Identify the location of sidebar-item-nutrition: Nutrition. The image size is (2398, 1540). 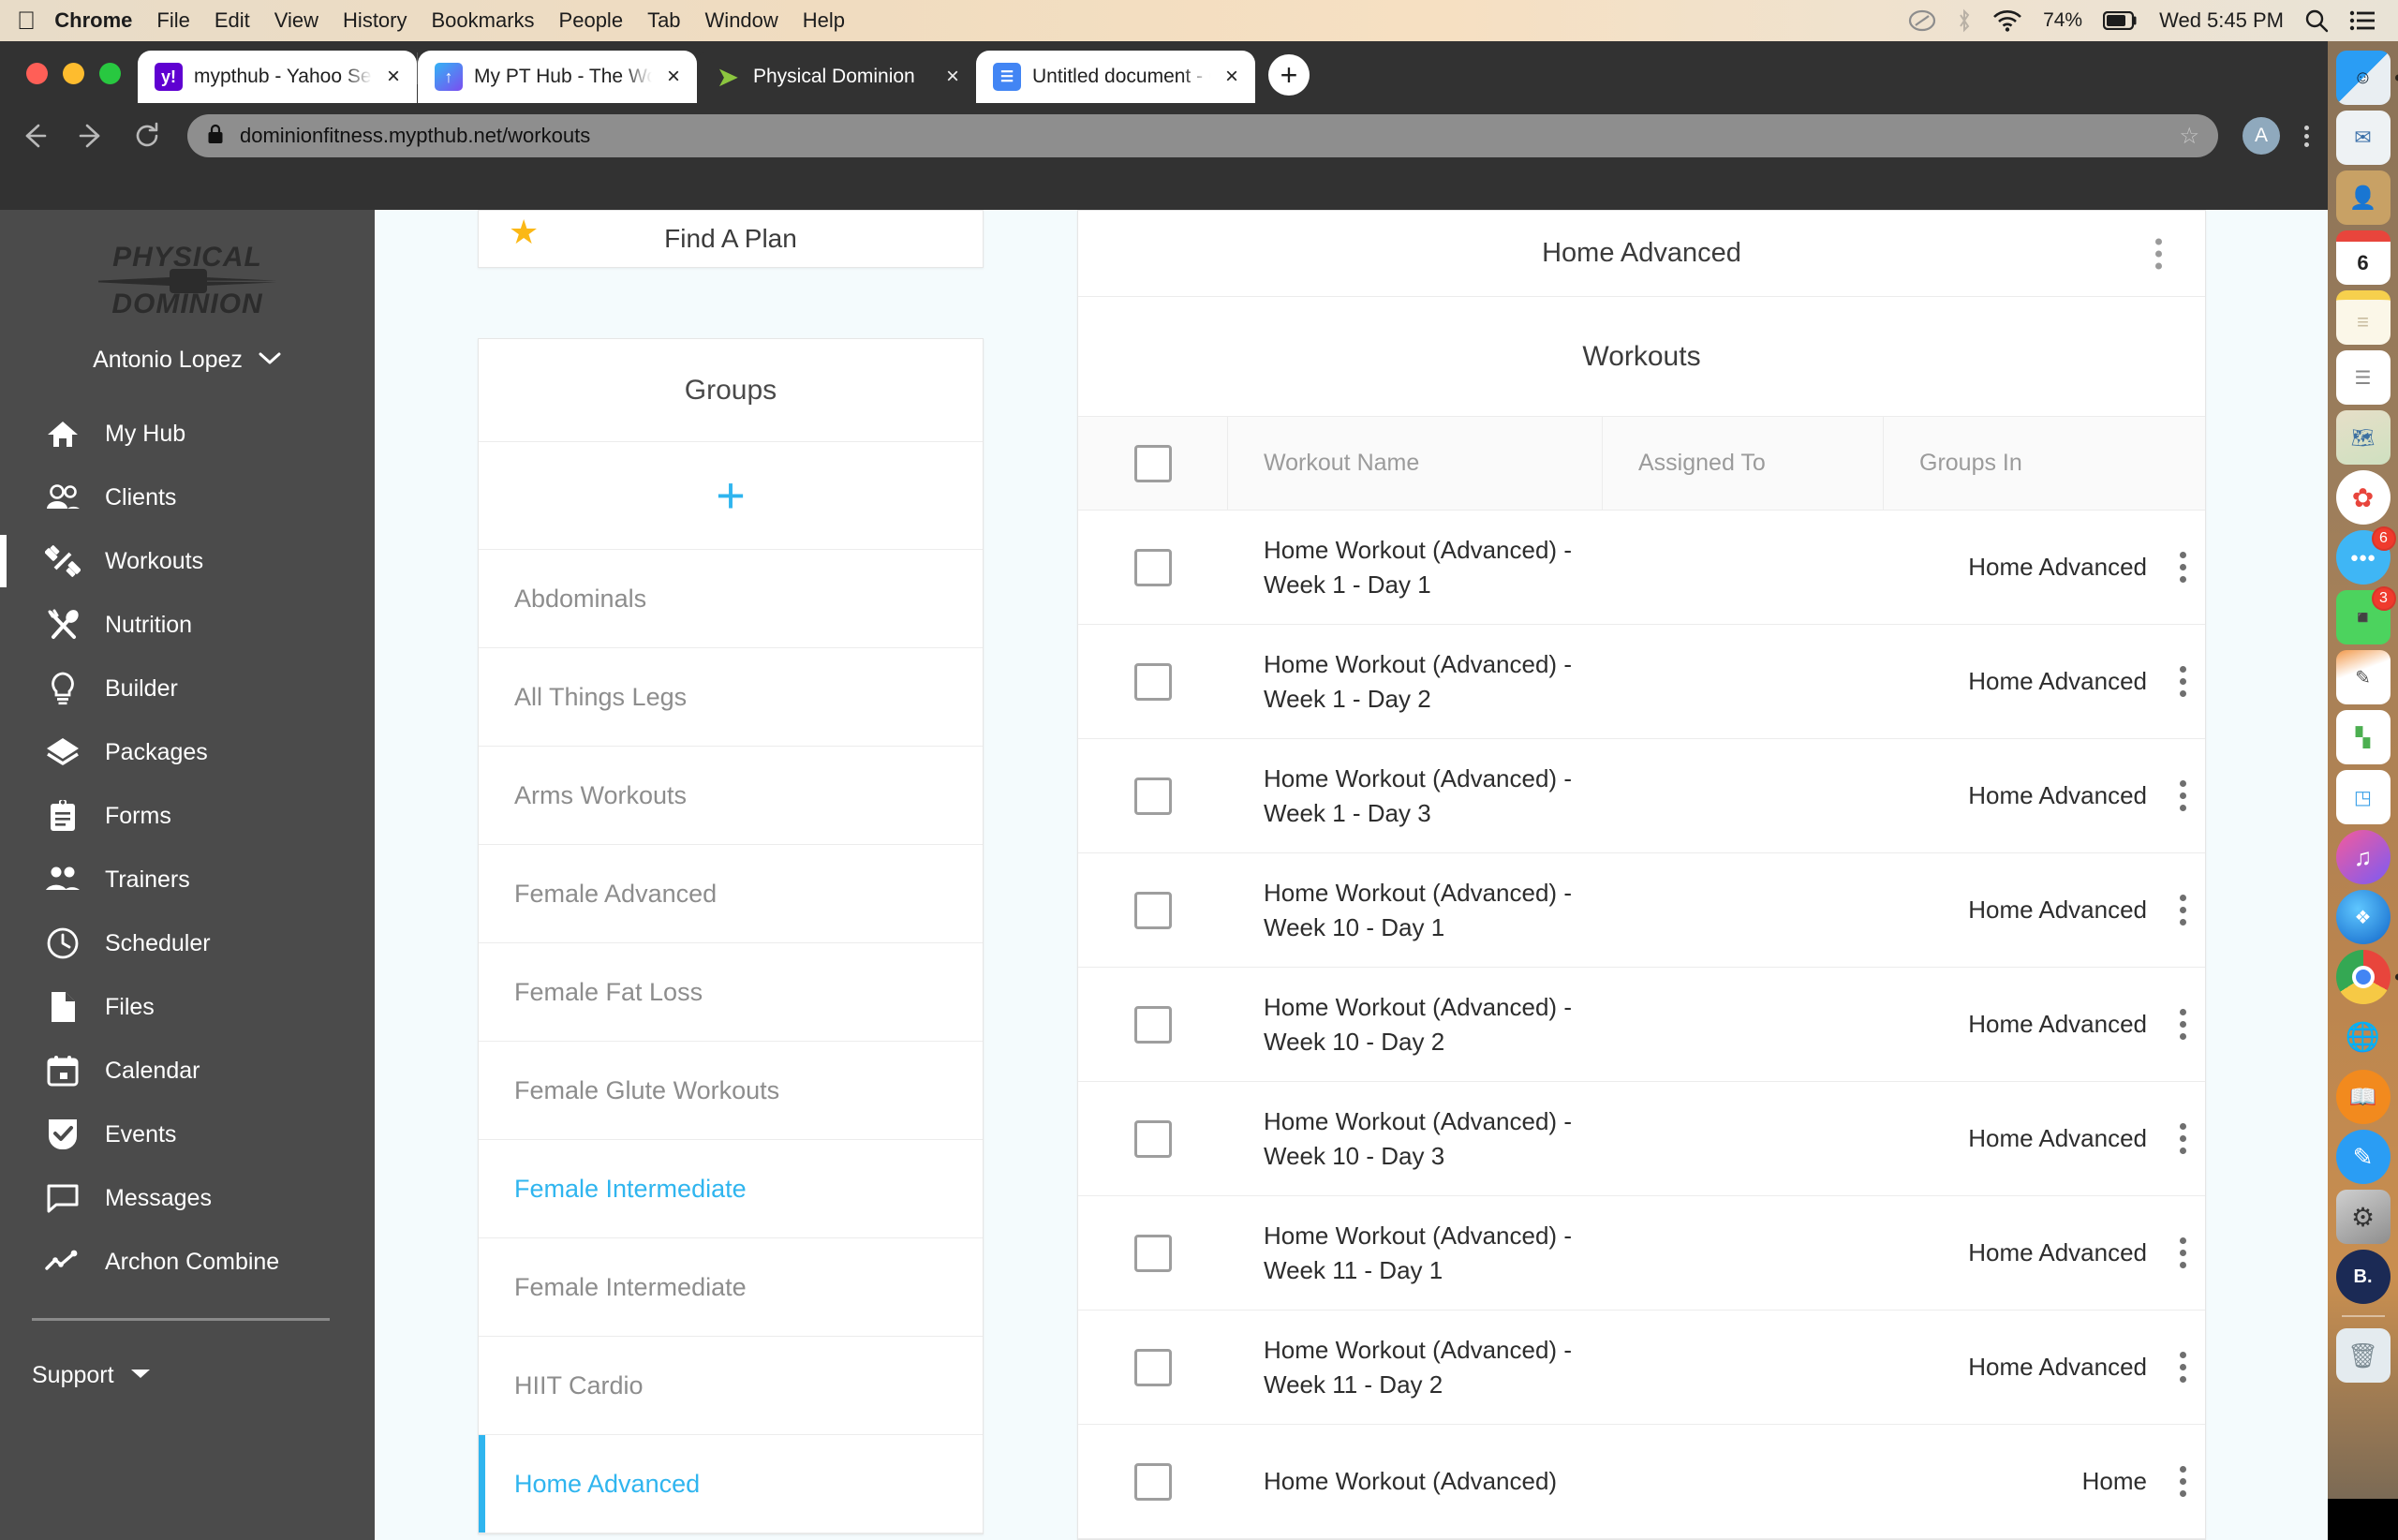
(187, 625).